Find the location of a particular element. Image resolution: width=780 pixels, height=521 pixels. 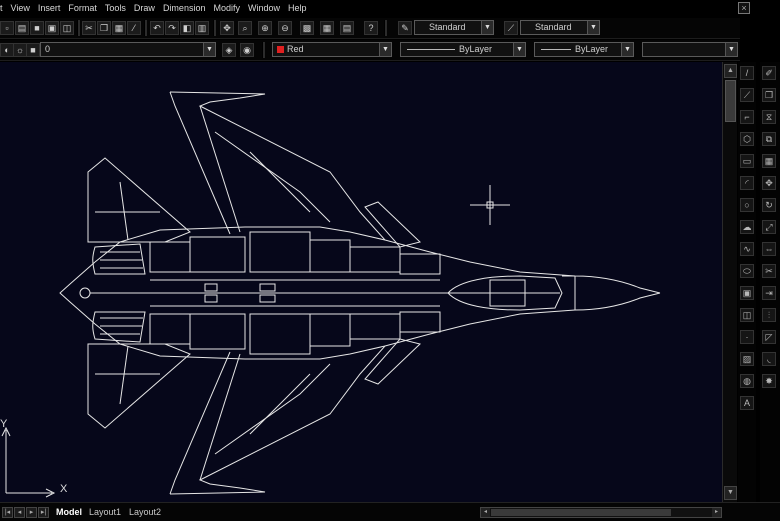

arc-icon: ◜ is located at coordinates (747, 183).